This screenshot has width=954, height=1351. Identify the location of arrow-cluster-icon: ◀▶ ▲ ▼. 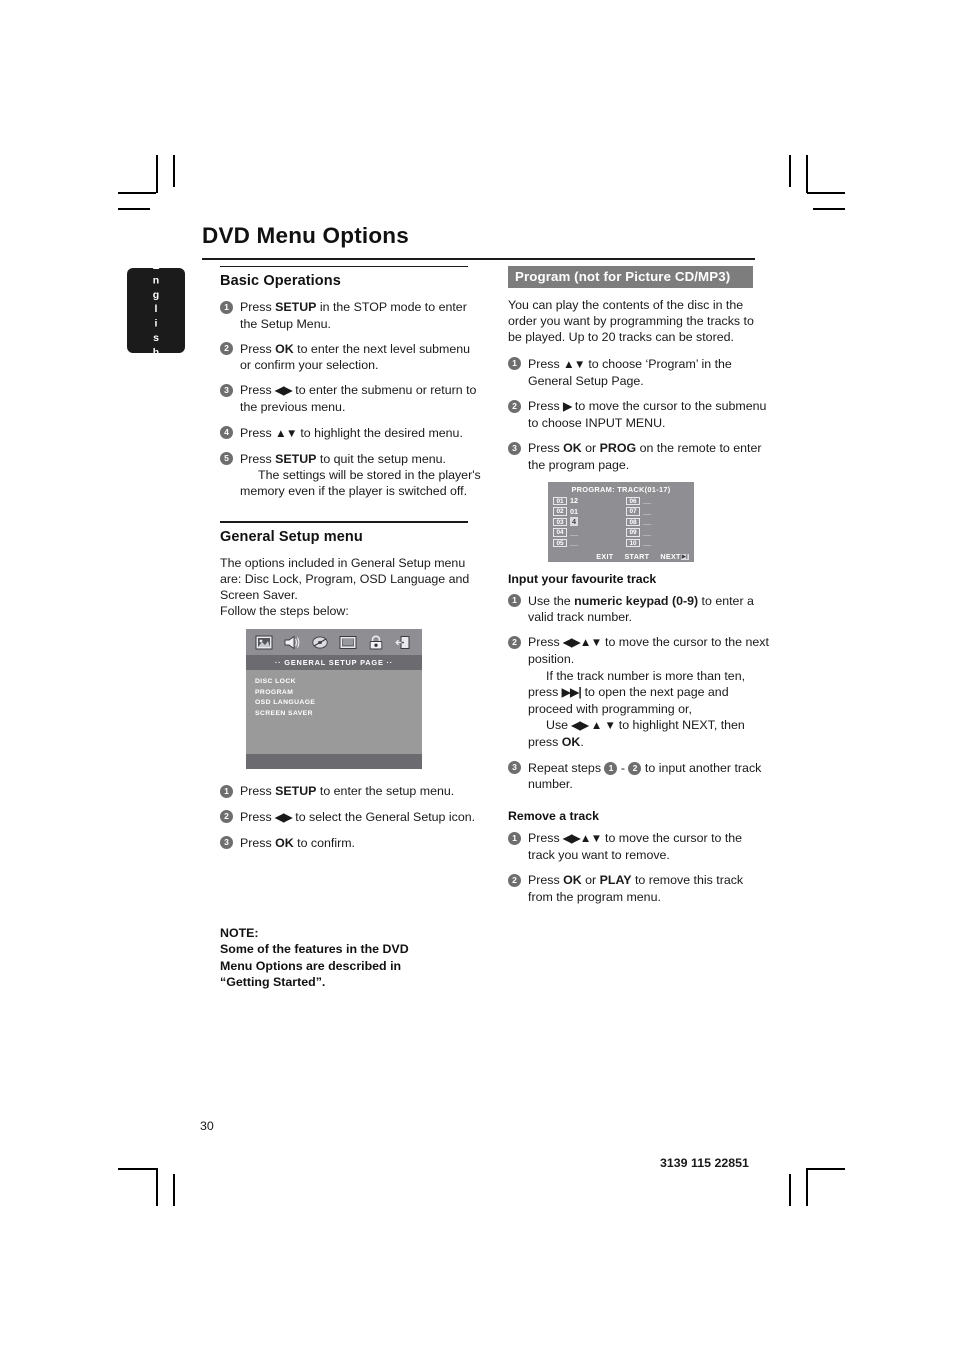
(593, 726).